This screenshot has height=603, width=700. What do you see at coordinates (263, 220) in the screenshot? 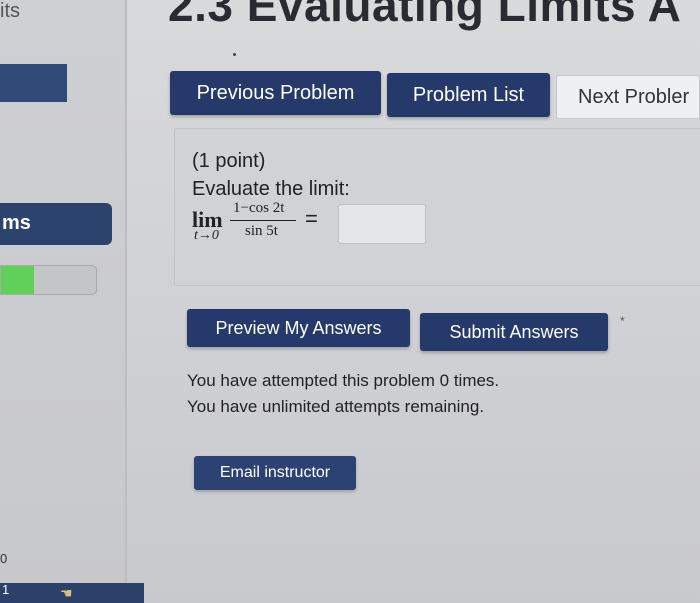
I see `fraction-bar` at bounding box center [263, 220].